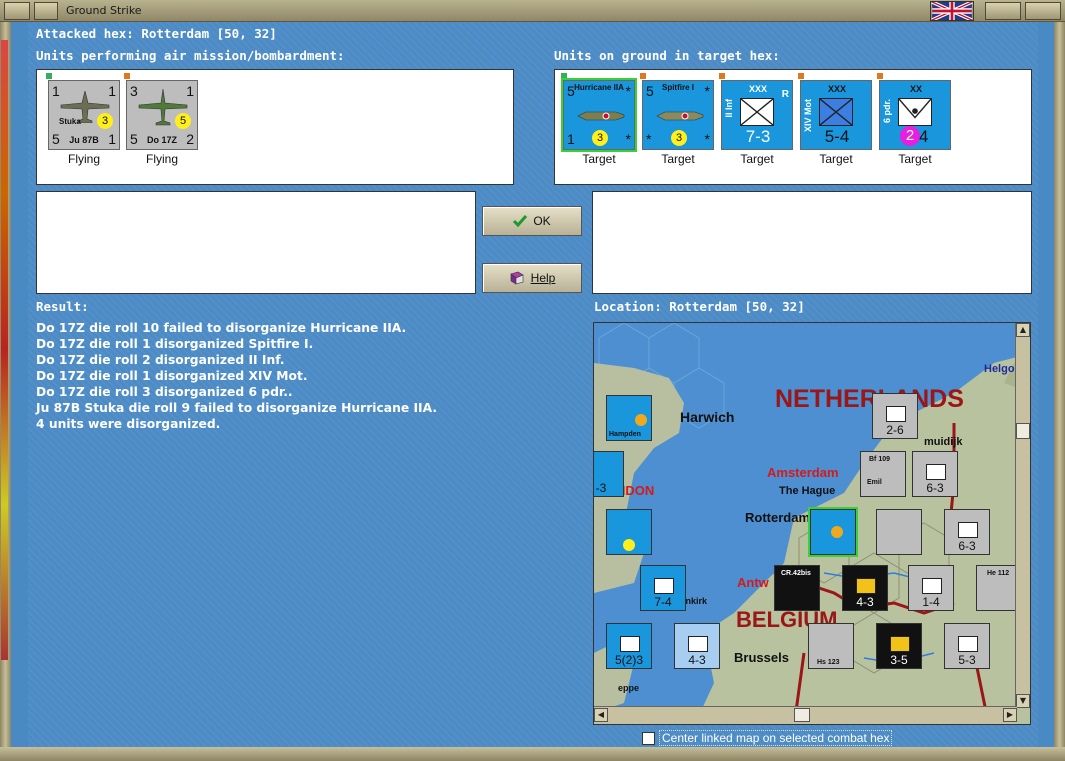 This screenshot has height=761, width=1065. I want to click on map-counter-edge: -3, so click(609, 474).